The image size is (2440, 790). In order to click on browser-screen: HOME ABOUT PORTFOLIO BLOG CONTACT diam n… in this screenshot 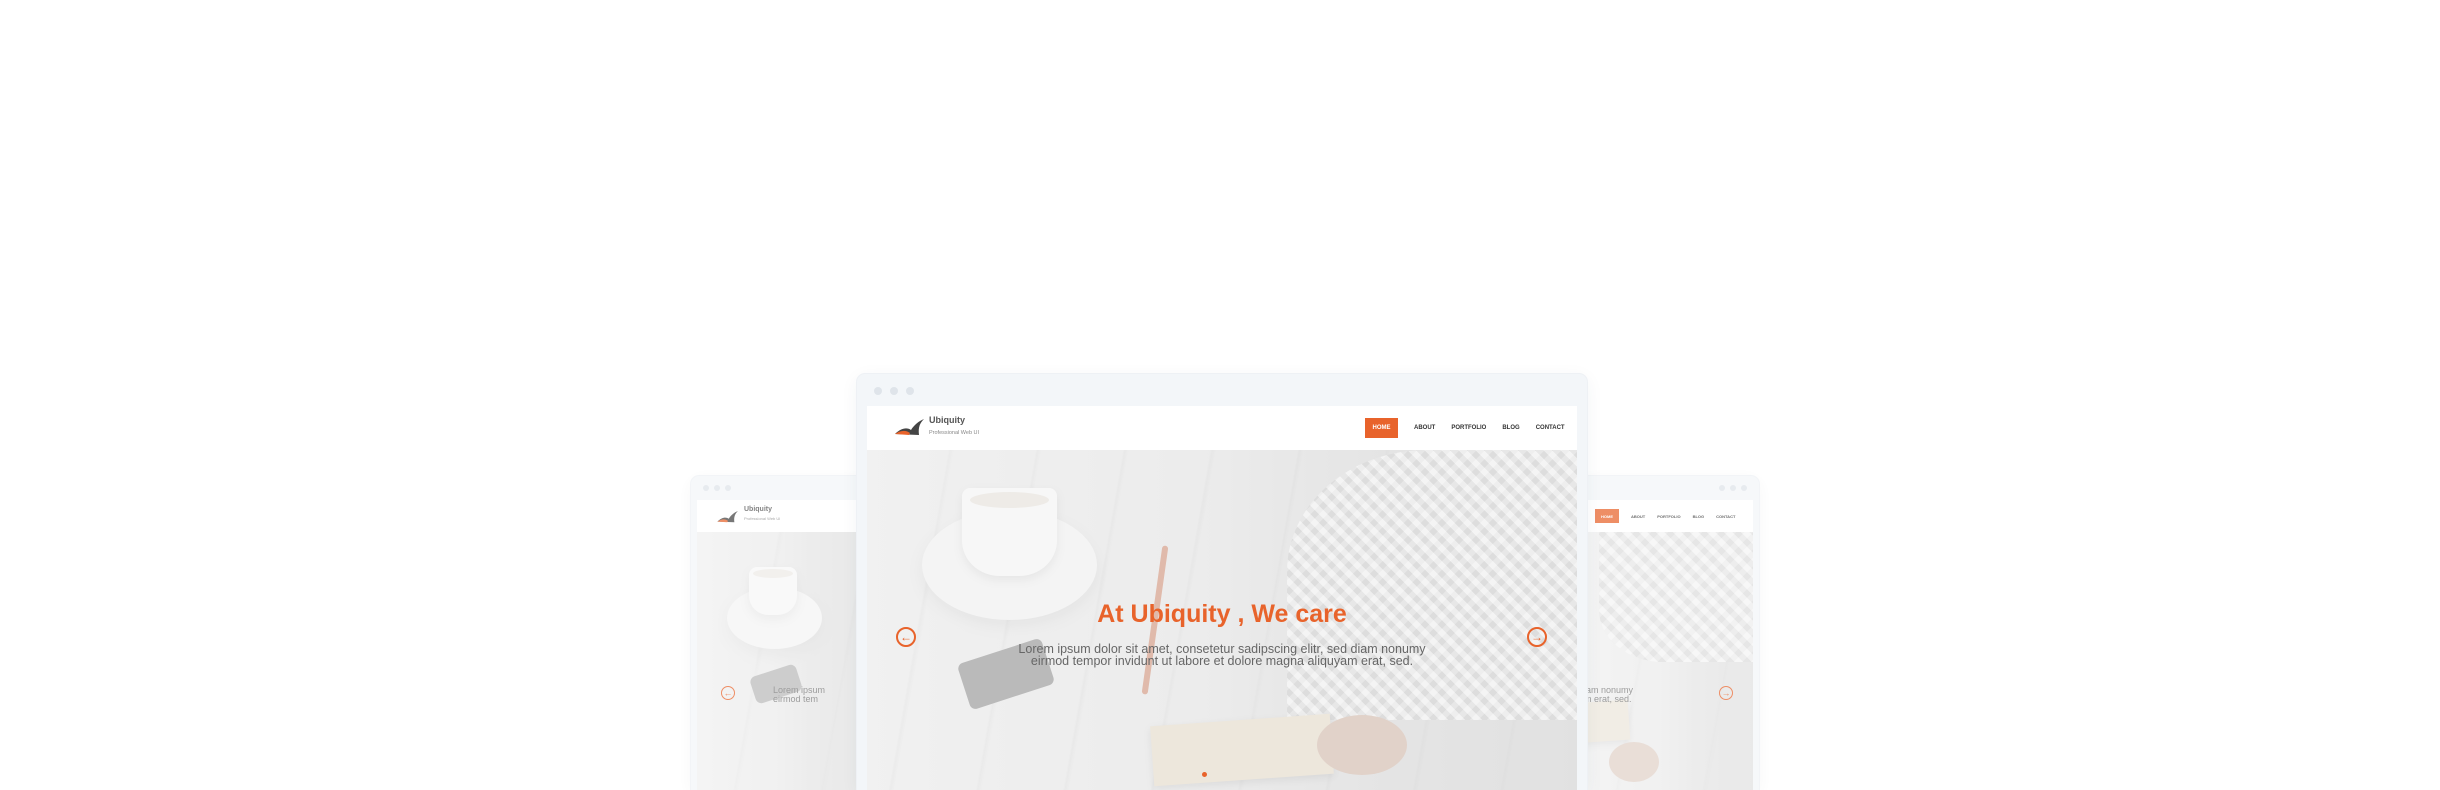, I will do `click(1666, 645)`.